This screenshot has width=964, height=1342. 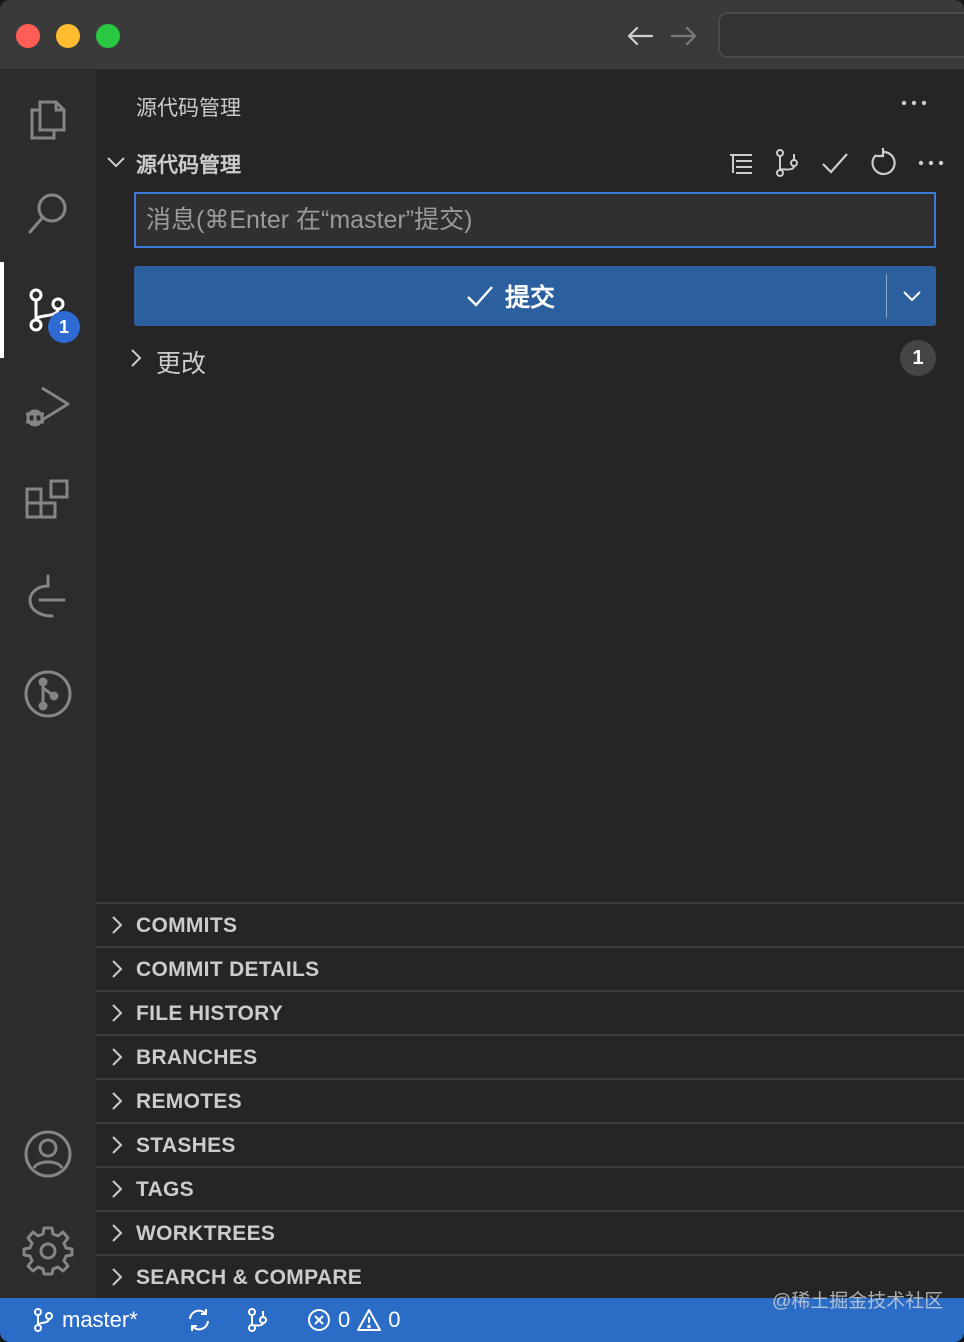 I want to click on explorer-icon, so click(x=48, y=118).